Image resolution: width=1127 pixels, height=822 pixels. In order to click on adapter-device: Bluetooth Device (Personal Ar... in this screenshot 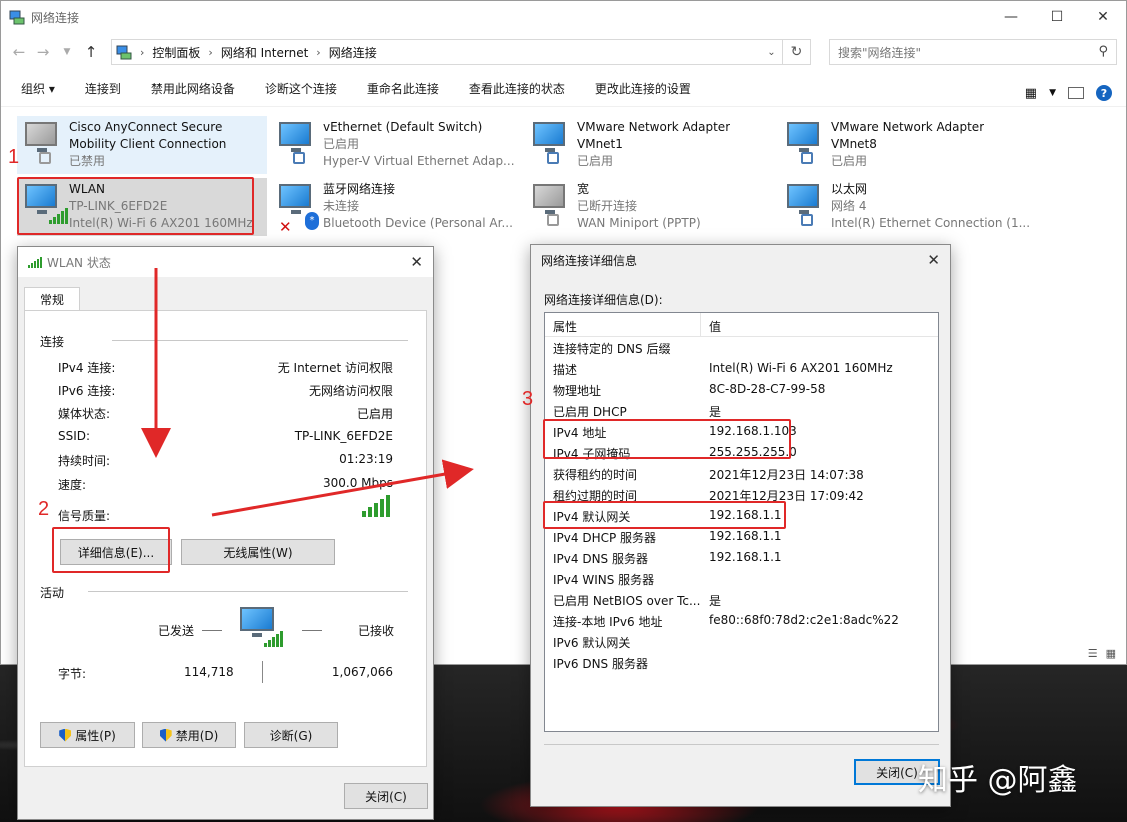, I will do `click(418, 223)`.